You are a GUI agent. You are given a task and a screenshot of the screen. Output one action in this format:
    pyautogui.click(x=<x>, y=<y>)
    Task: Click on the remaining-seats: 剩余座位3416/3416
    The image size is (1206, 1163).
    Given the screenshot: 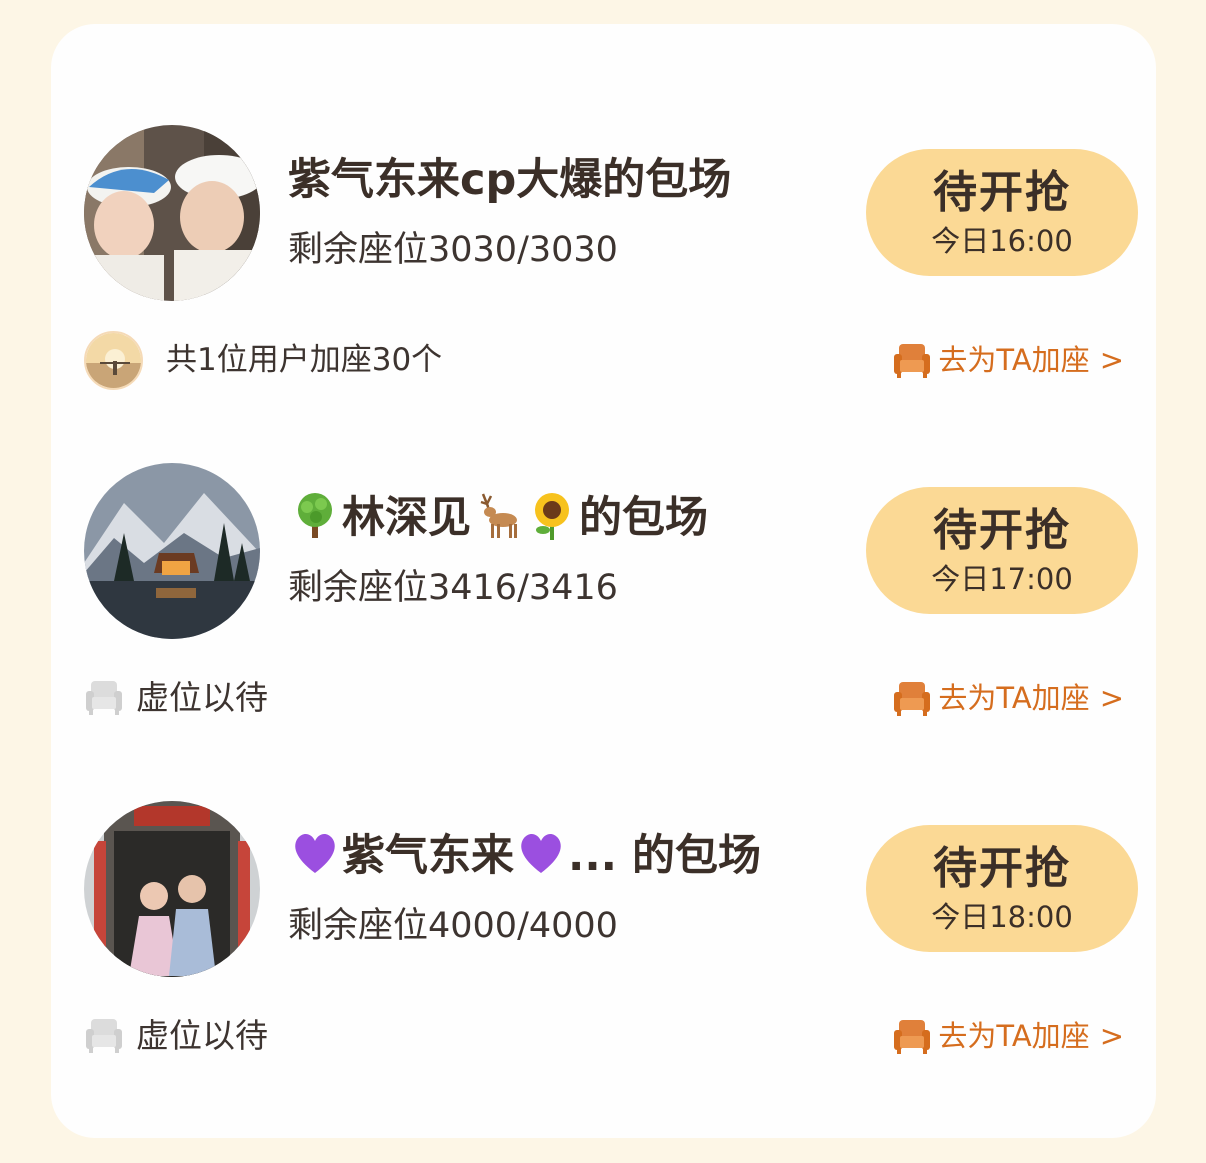 What is the action you would take?
    pyautogui.click(x=453, y=588)
    